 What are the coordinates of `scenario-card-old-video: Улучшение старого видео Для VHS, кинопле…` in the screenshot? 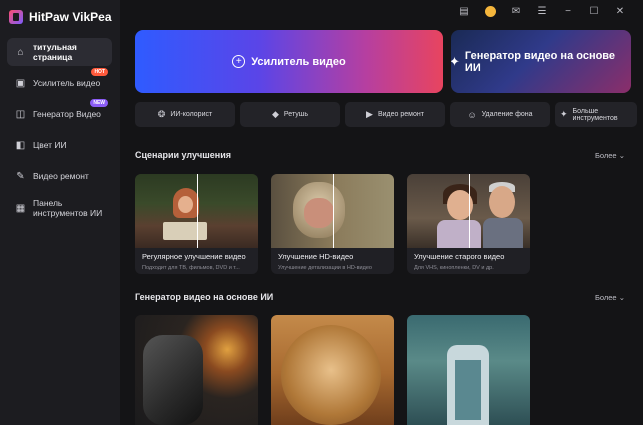 It's located at (468, 224).